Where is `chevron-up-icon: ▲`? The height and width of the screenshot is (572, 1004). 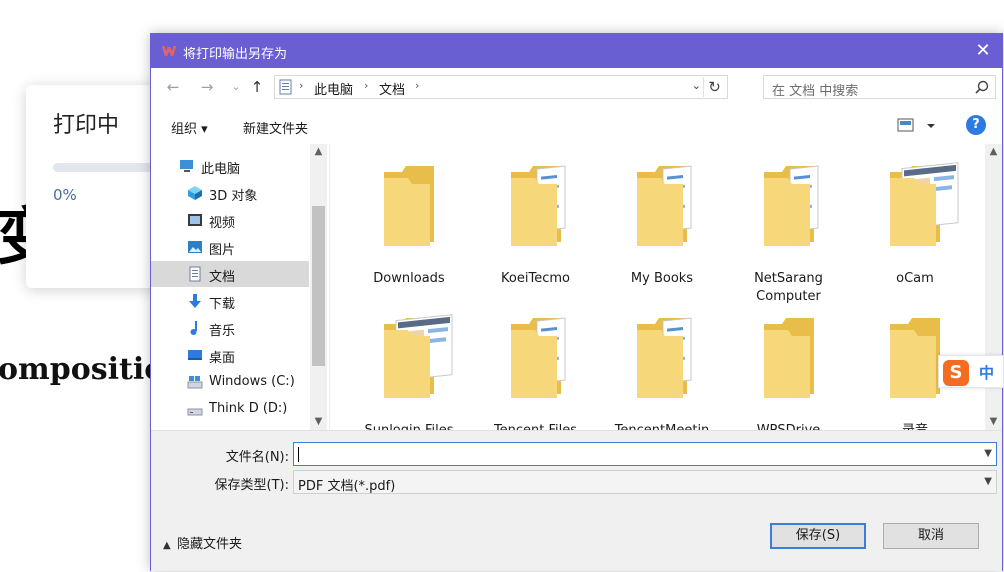 chevron-up-icon: ▲ is located at coordinates (167, 545).